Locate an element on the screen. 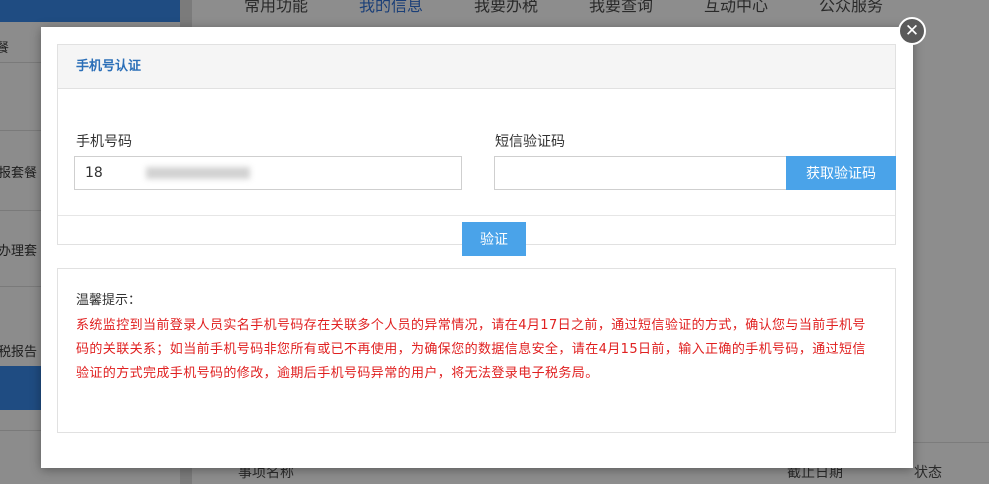 The image size is (989, 484). nav-tab: 公众服务 is located at coordinates (851, 8).